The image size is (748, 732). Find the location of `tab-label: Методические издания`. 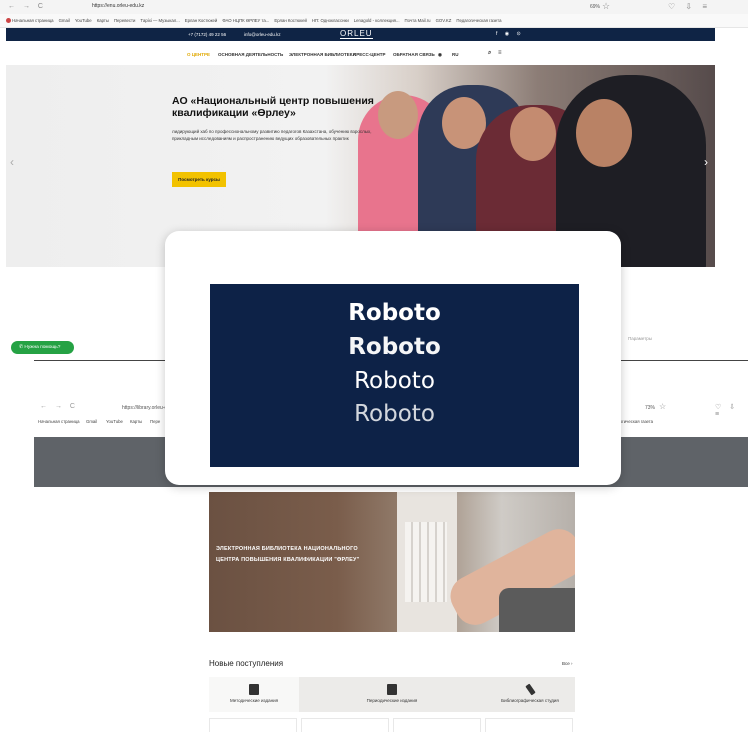

tab-label: Методические издания is located at coordinates (254, 700).